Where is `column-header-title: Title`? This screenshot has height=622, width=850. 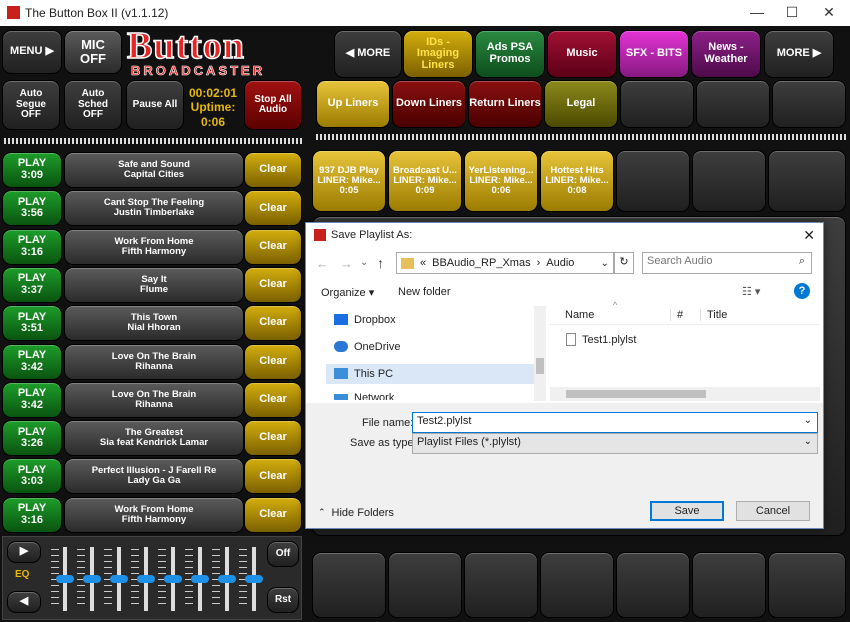
column-header-title: Title is located at coordinates (713, 315).